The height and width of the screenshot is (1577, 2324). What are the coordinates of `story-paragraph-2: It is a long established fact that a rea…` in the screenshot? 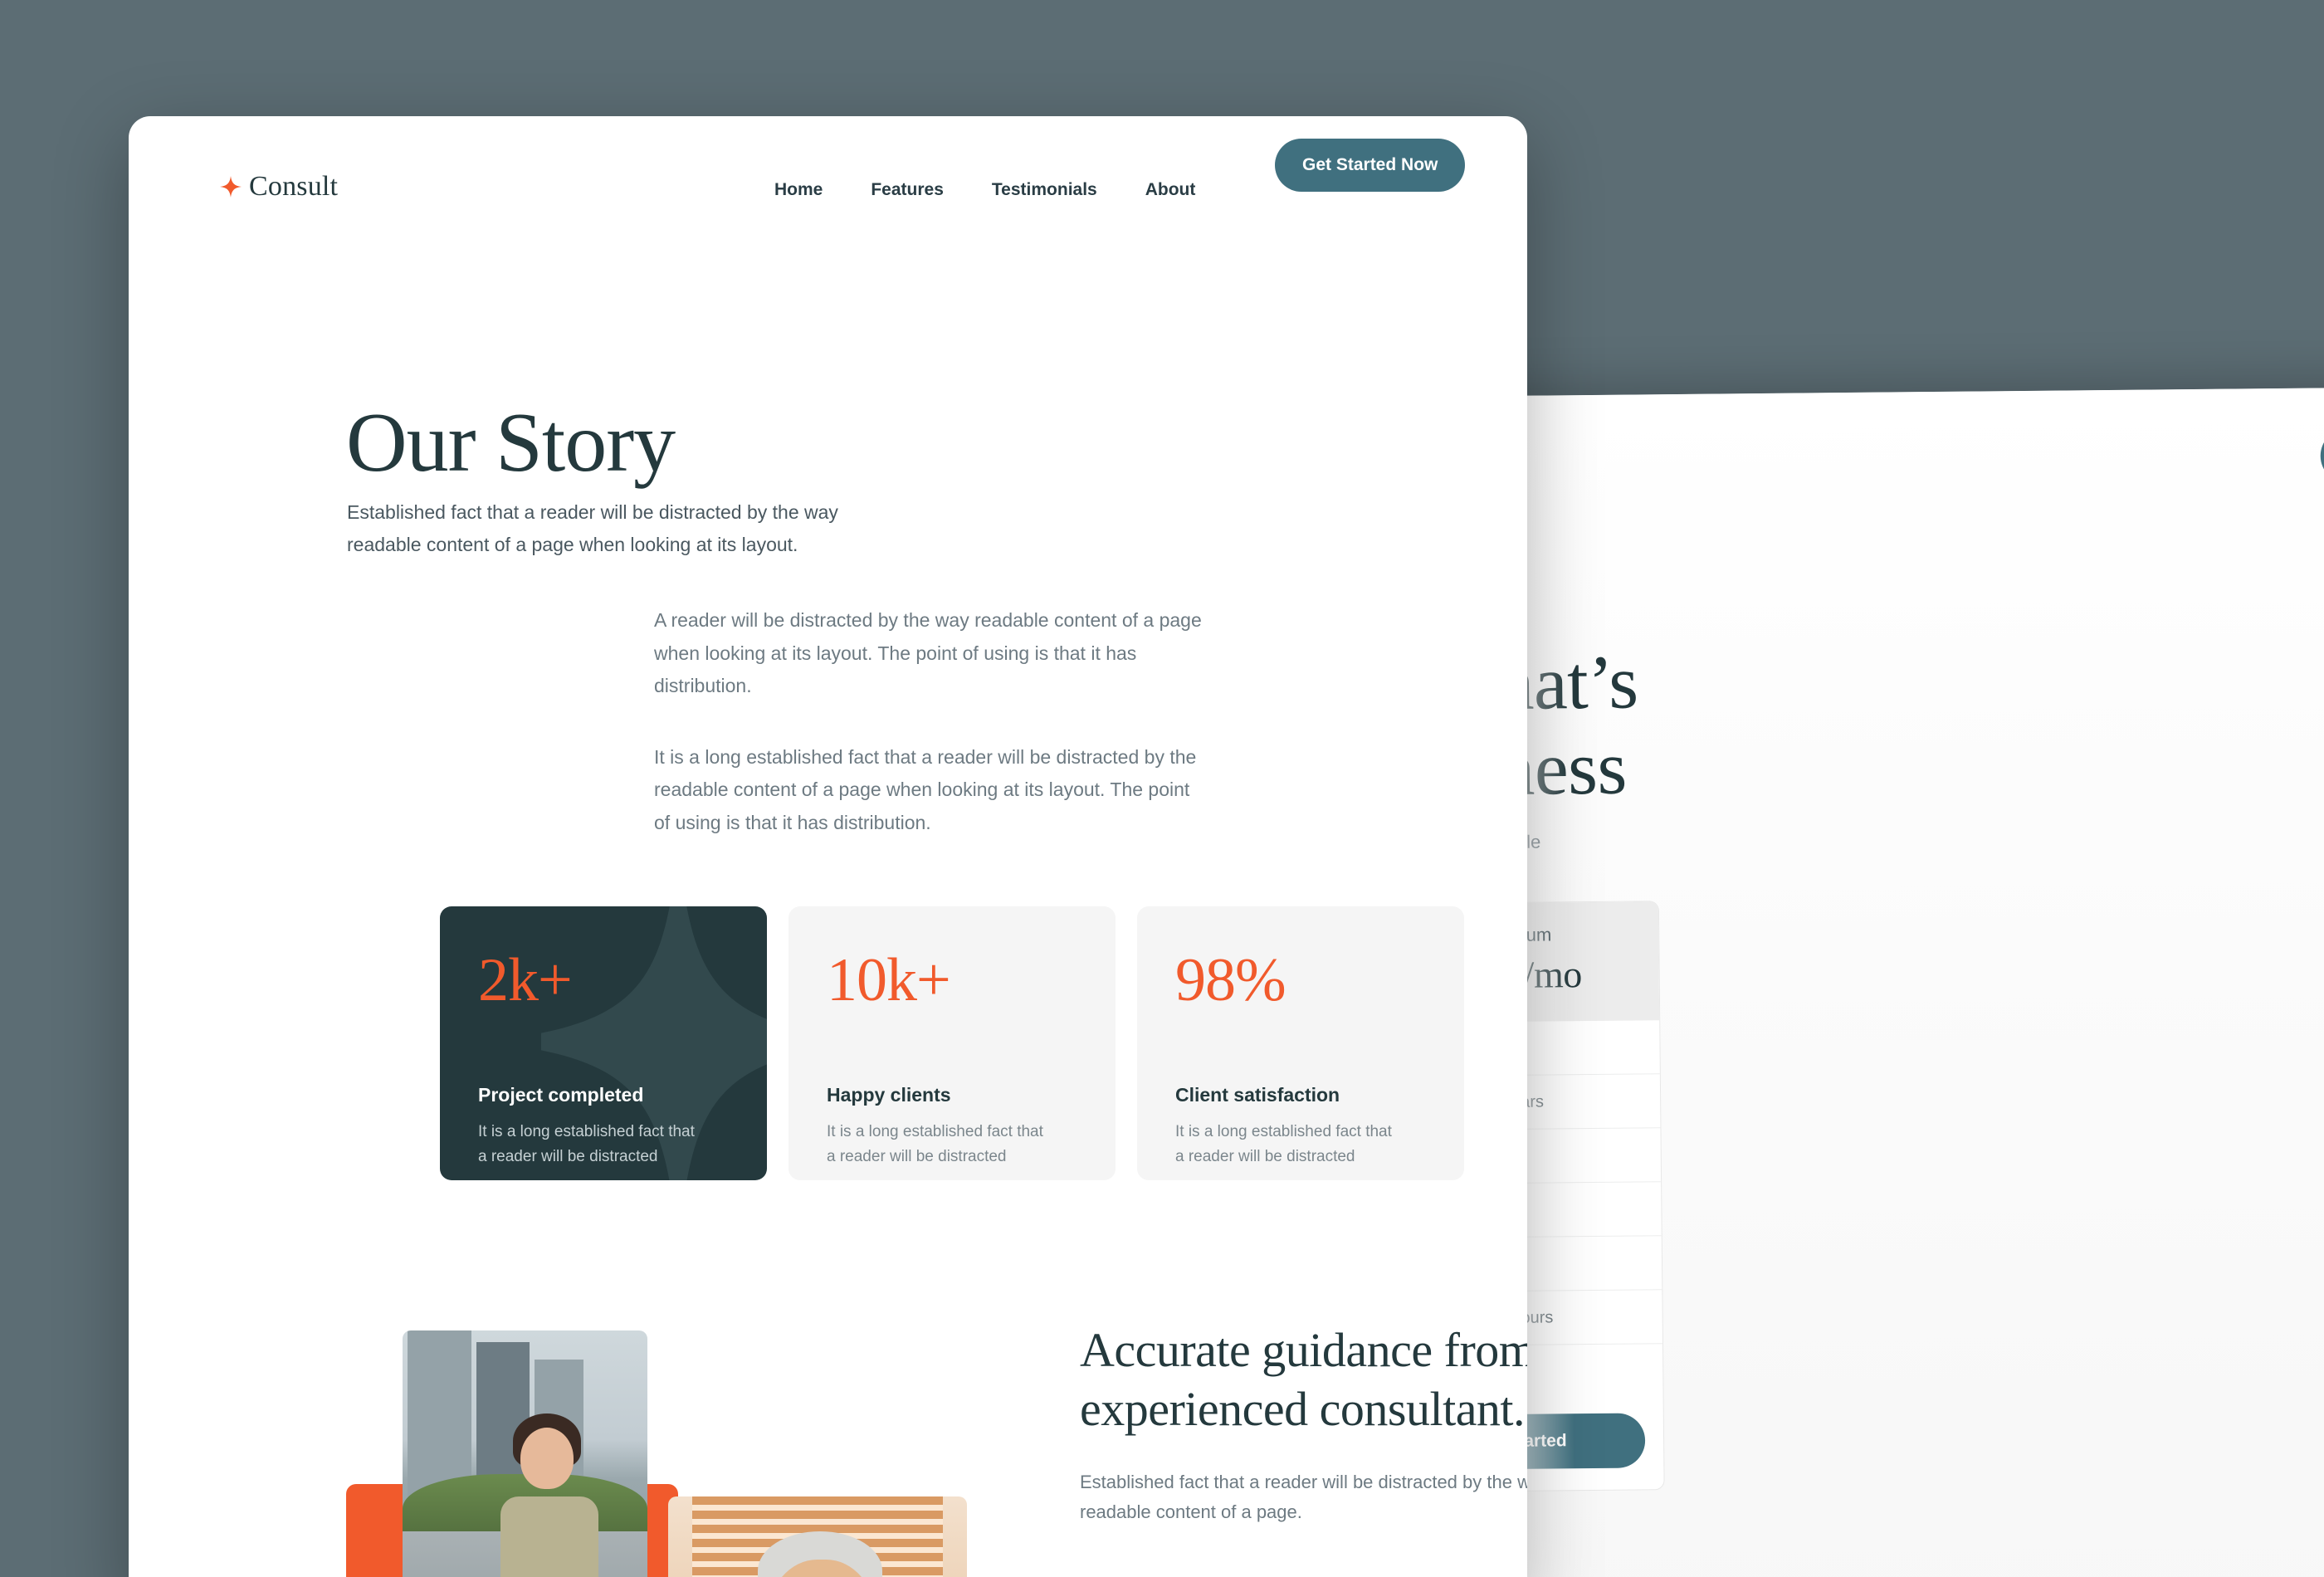 It's located at (925, 789).